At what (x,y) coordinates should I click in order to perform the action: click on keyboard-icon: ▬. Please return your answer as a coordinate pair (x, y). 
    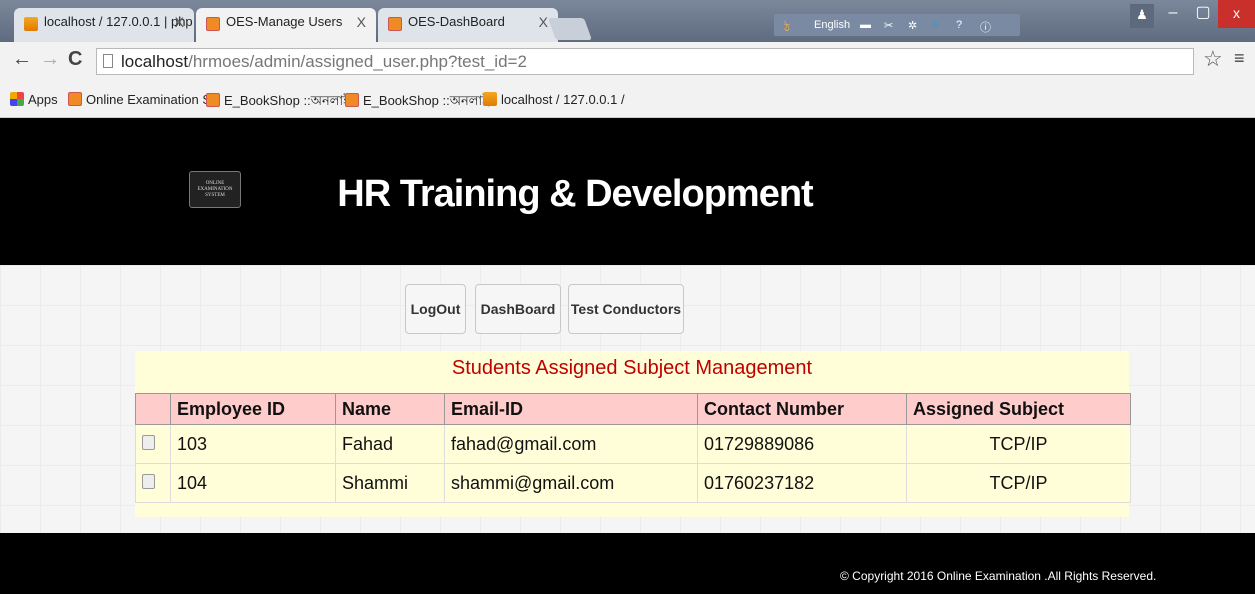
    Looking at the image, I should click on (865, 25).